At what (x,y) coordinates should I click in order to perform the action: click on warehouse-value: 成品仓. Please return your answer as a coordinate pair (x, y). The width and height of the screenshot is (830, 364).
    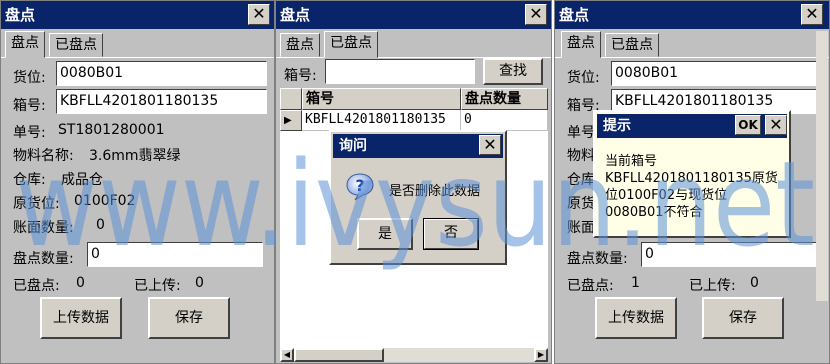
    Looking at the image, I should click on (82, 180).